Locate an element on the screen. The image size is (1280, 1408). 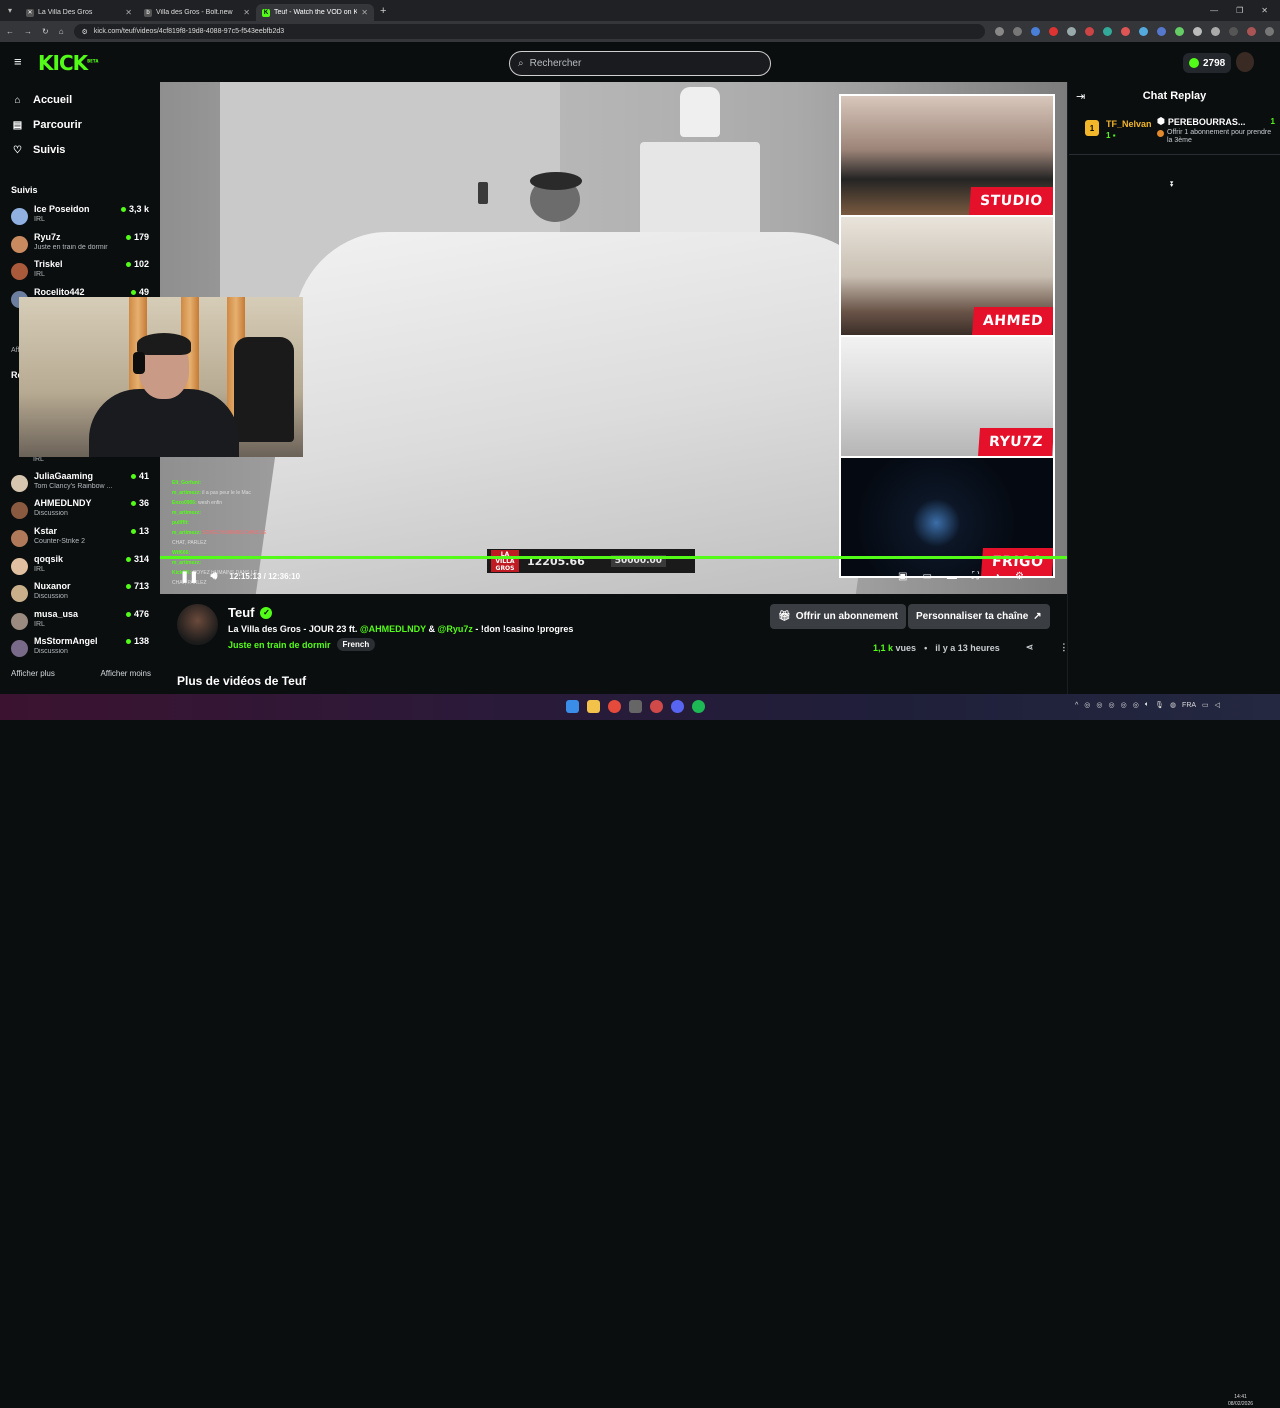
home-icon: ⌂ is located at coordinates (61, 31).